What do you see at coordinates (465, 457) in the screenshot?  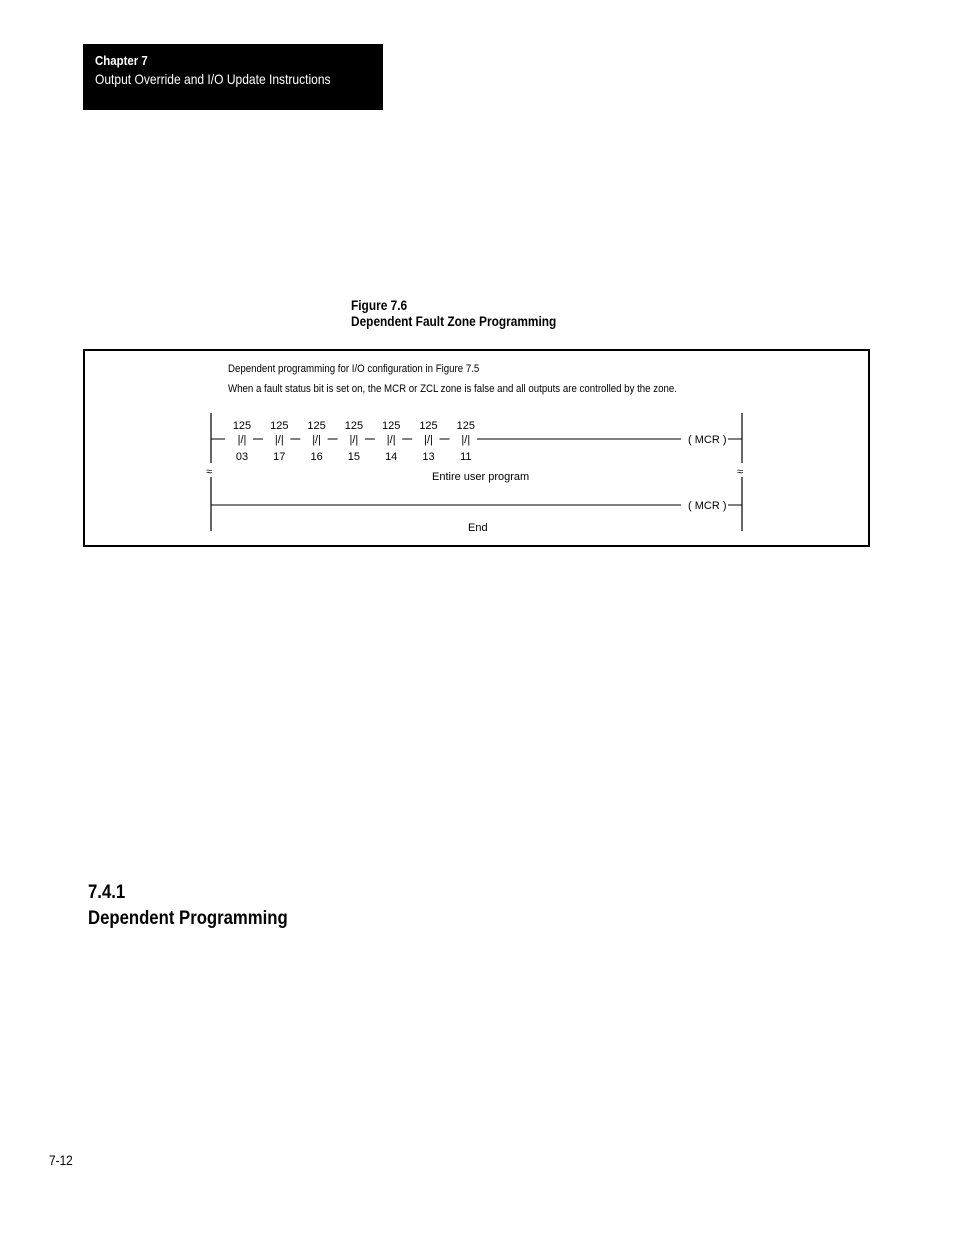 I see `contact-bit-address: 11` at bounding box center [465, 457].